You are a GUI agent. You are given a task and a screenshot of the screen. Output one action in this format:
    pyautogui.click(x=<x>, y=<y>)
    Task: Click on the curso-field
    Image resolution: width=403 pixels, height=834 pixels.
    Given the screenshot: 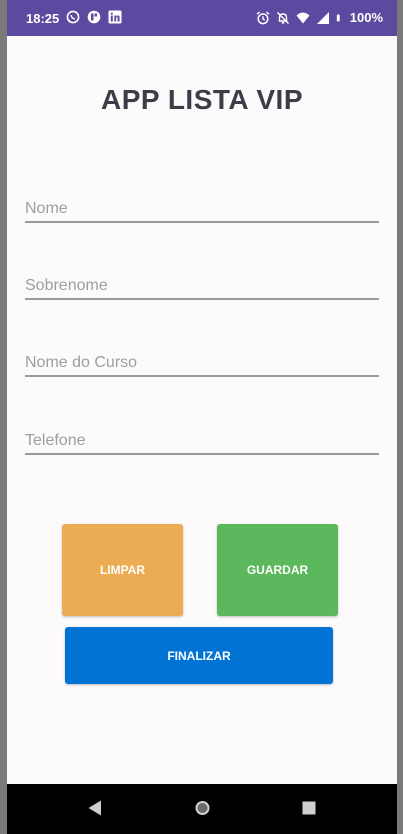 What is the action you would take?
    pyautogui.click(x=202, y=359)
    